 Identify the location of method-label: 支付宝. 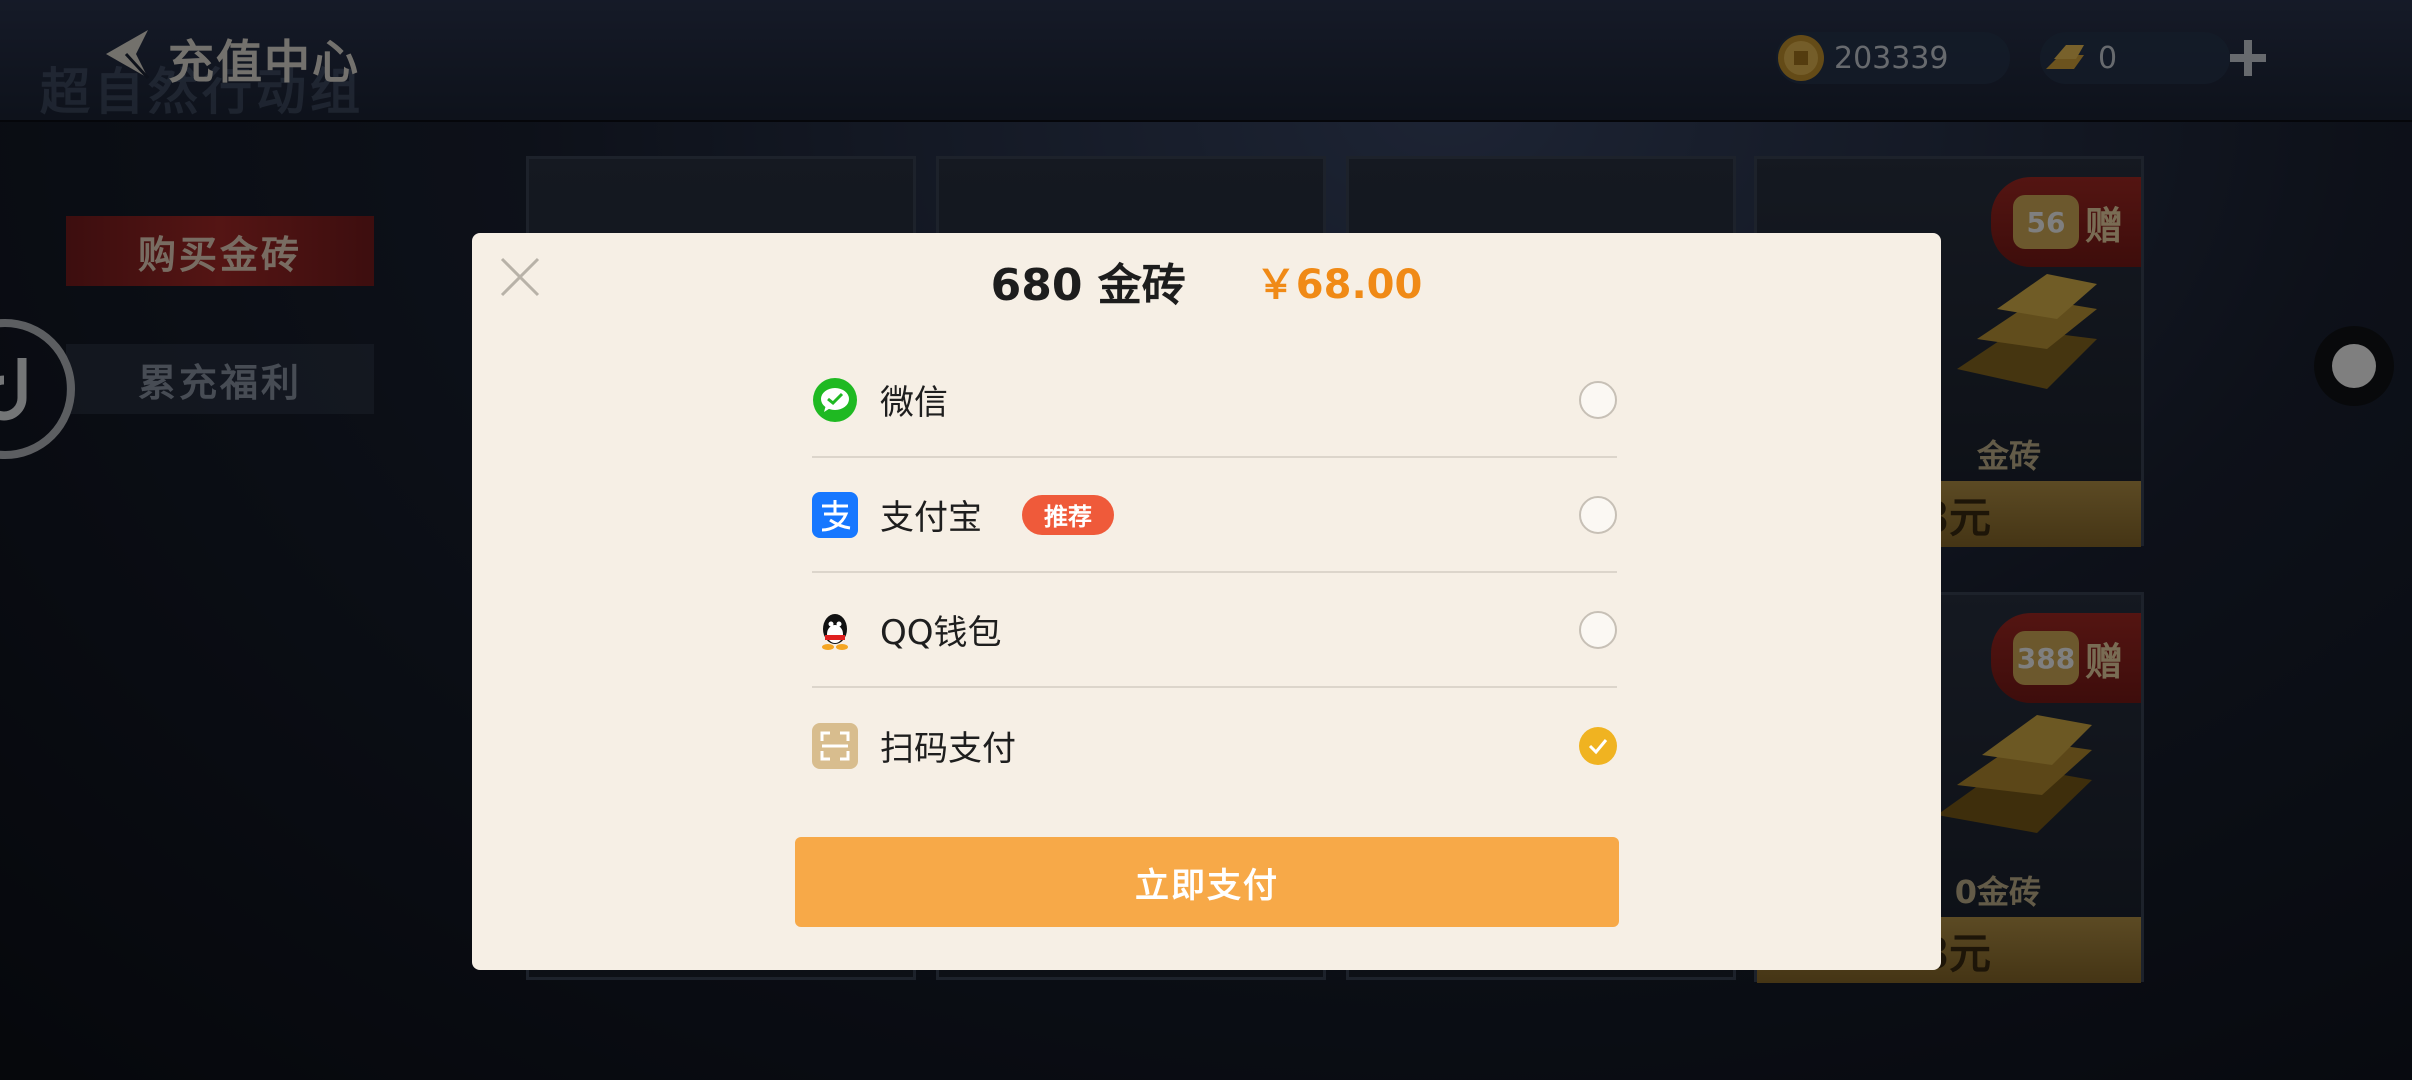
(931, 518).